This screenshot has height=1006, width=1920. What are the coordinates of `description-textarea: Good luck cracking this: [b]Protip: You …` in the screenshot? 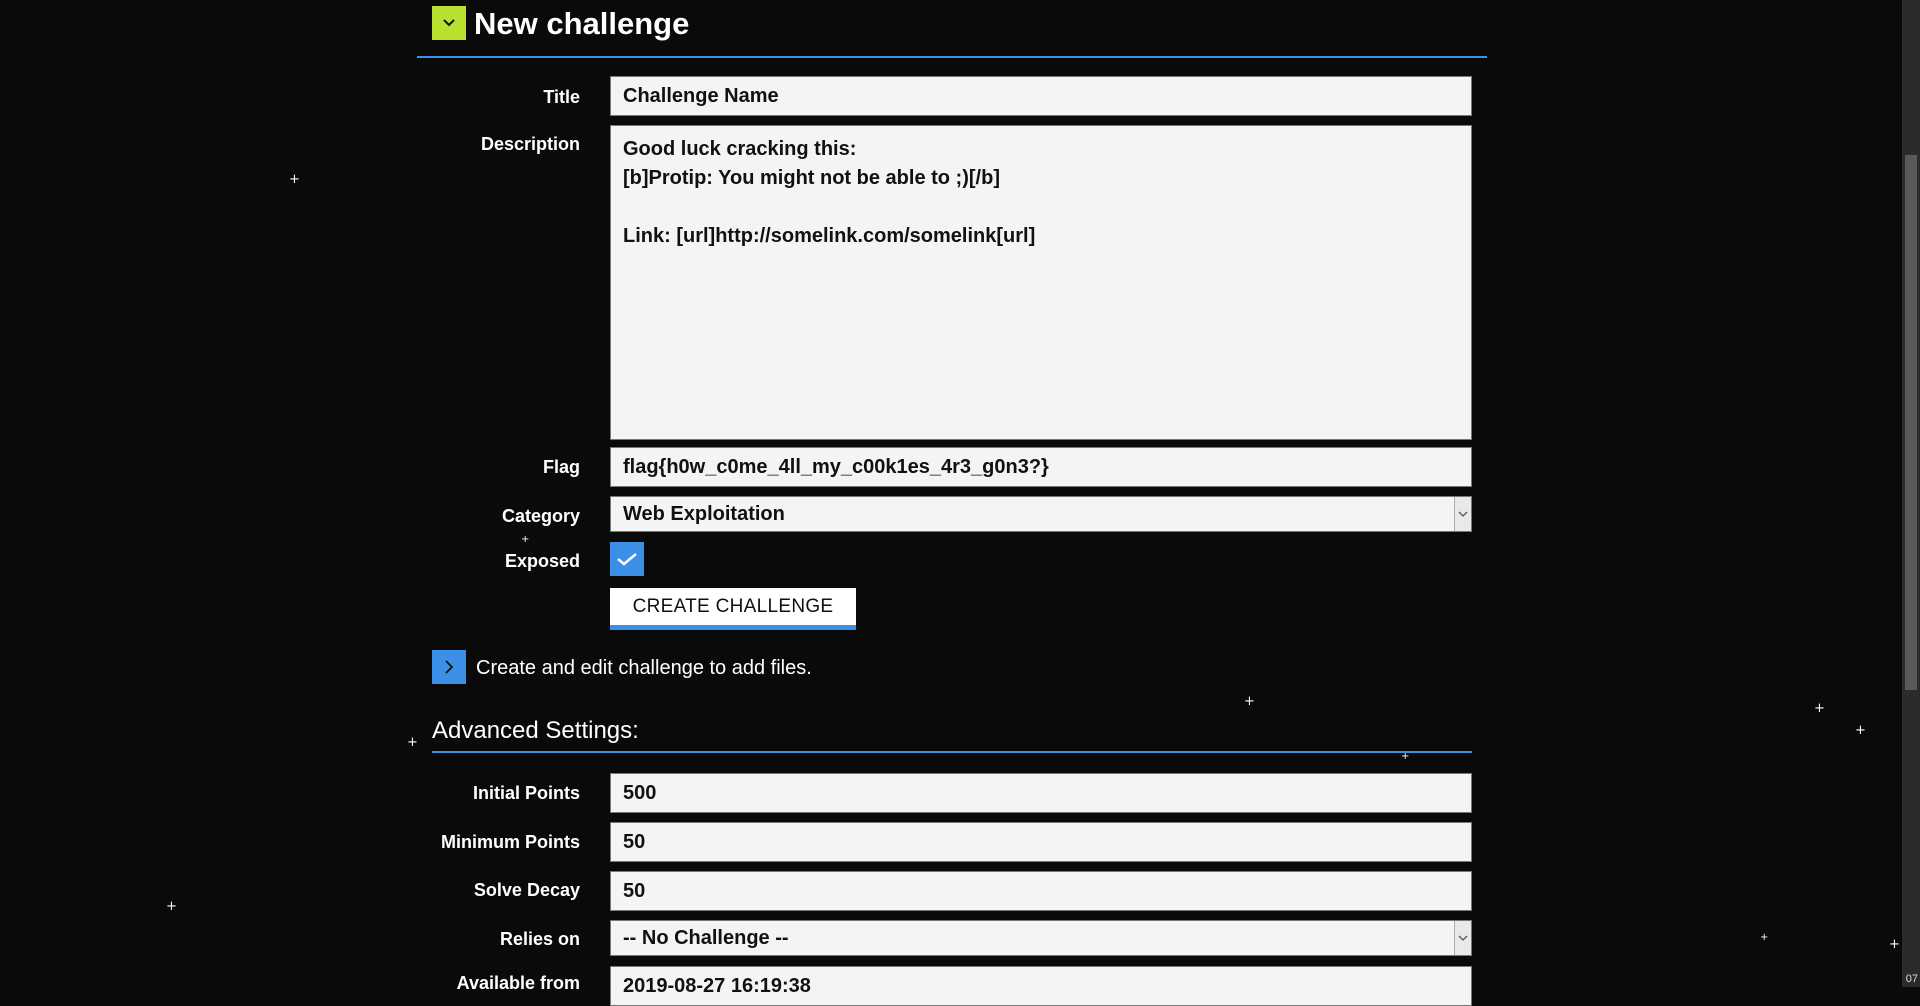 It's located at (1041, 282).